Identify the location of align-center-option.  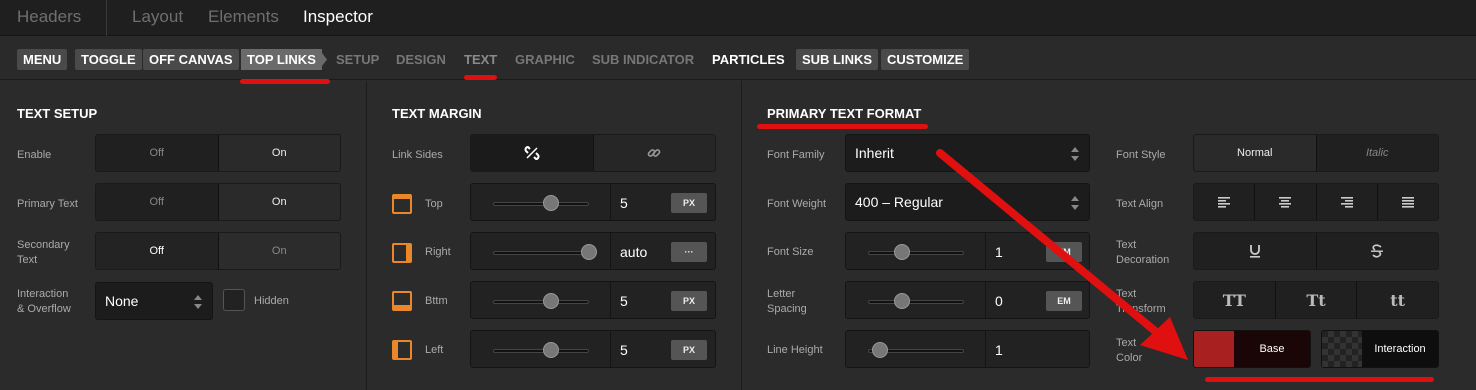
(1284, 202).